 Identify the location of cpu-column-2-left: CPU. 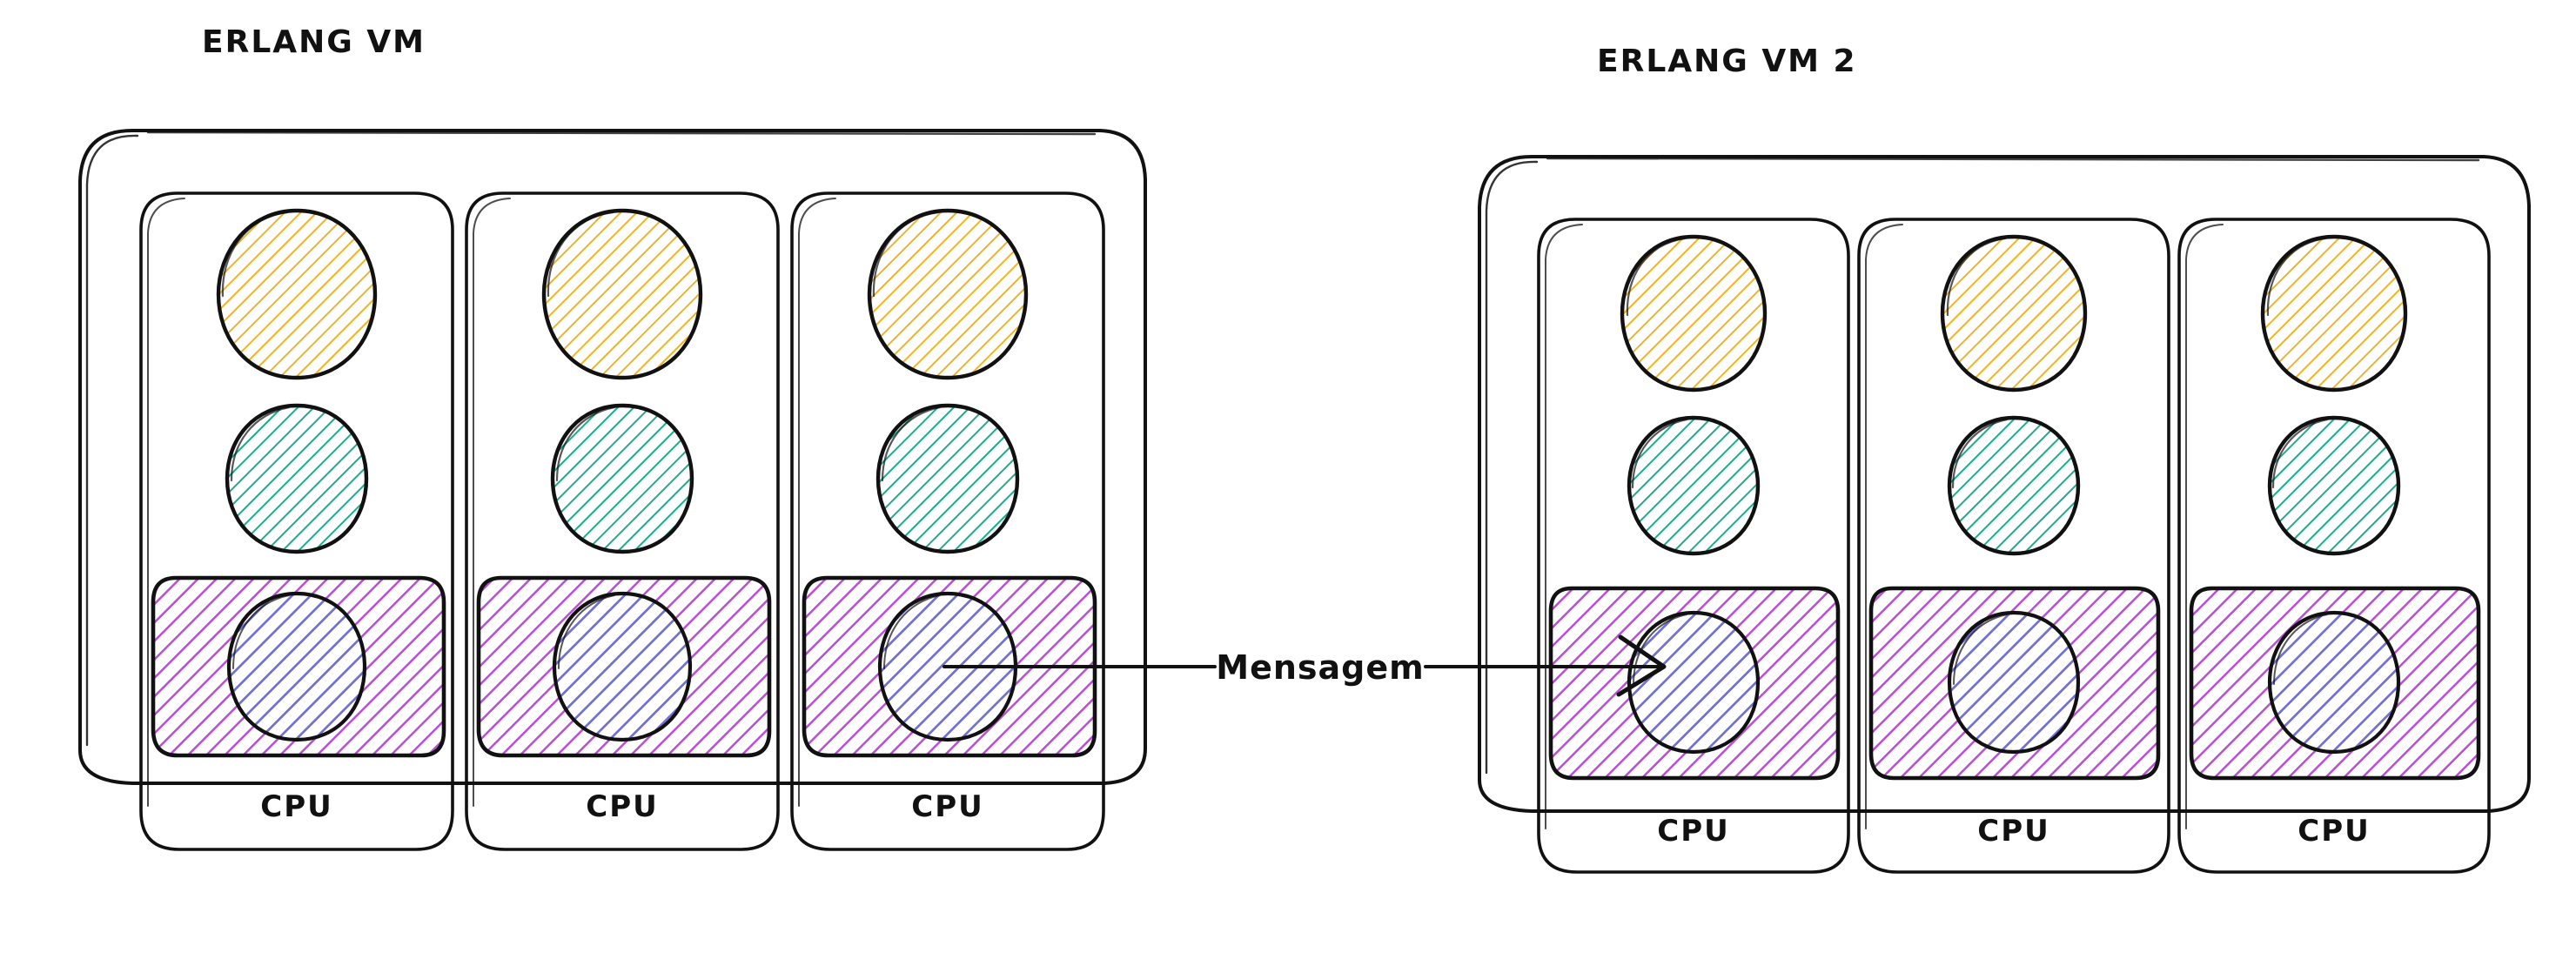
(622, 521).